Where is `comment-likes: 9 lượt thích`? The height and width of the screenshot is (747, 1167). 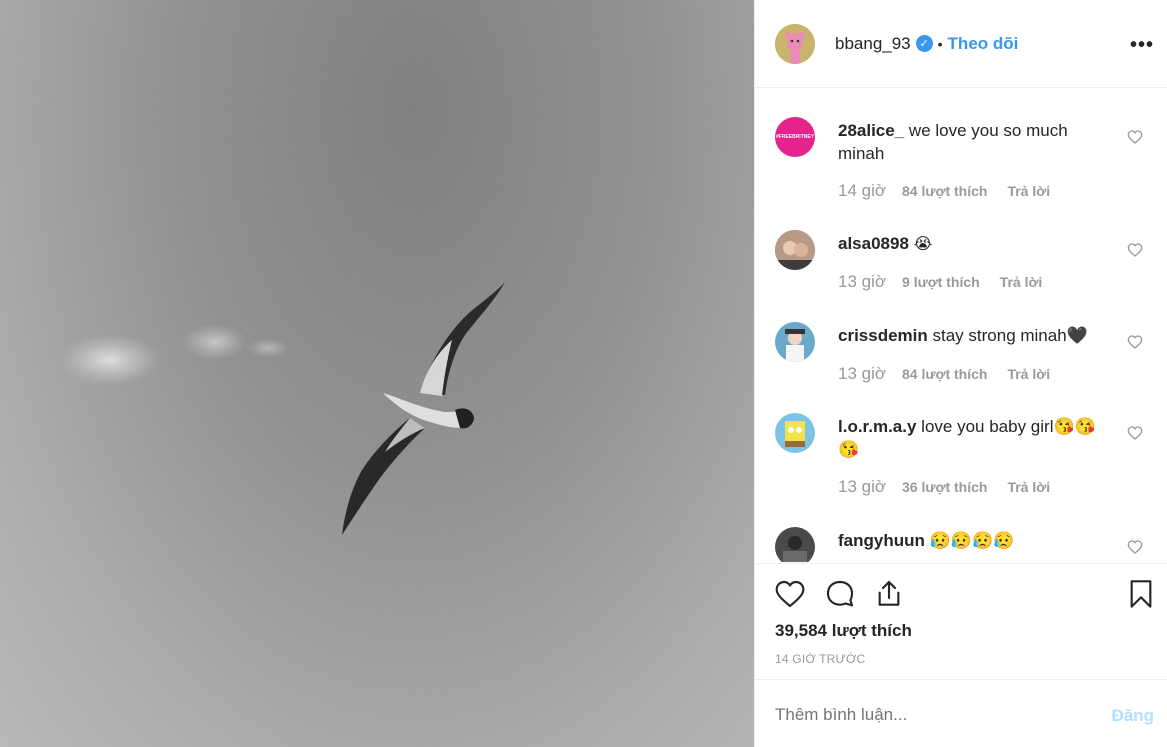 comment-likes: 9 lượt thích is located at coordinates (941, 282).